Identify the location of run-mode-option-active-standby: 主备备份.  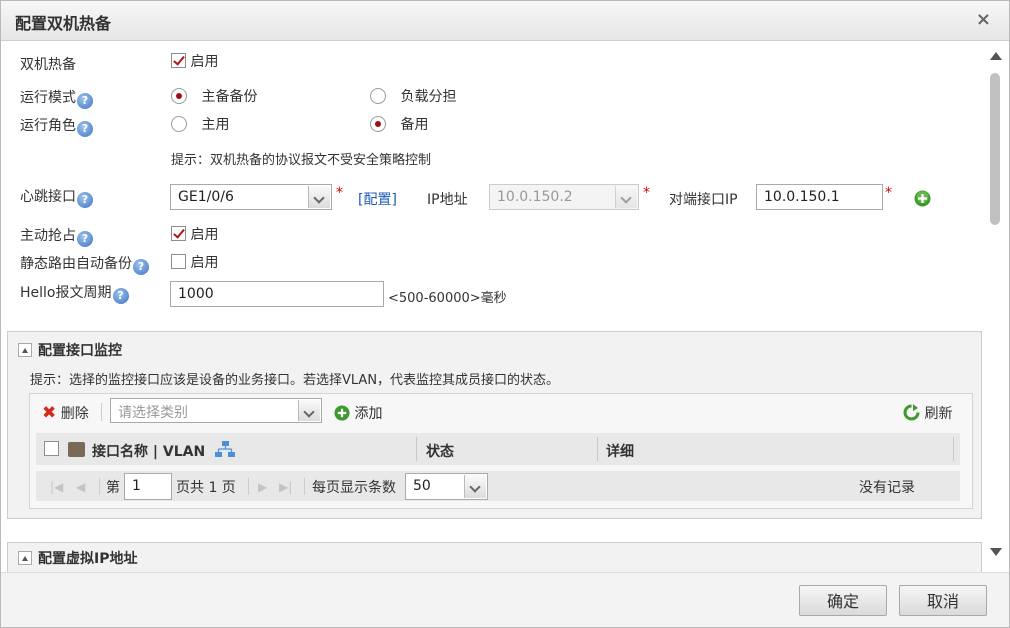
(214, 96).